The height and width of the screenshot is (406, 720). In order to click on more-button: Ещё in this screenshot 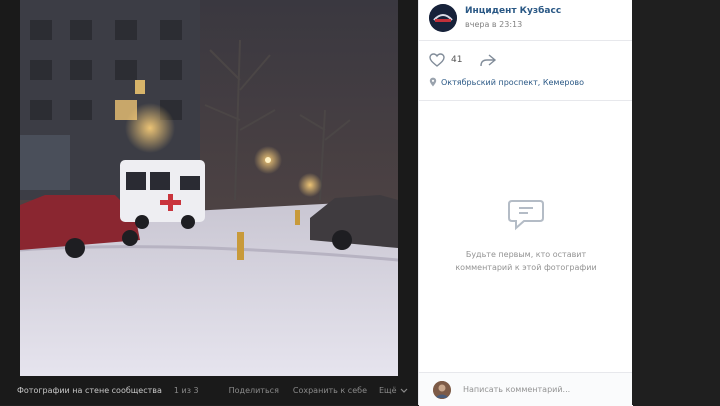, I will do `click(393, 390)`.